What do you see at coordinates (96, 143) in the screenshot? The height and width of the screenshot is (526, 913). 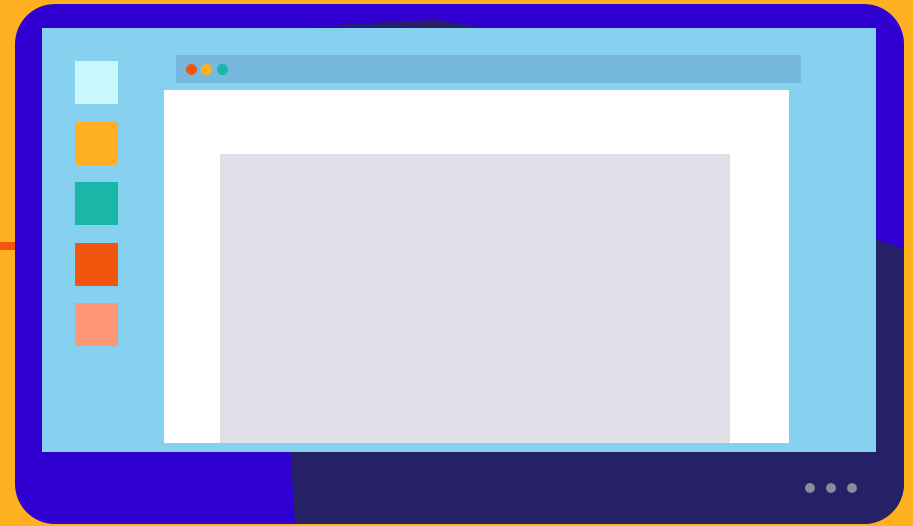 I see `swatch-amber` at bounding box center [96, 143].